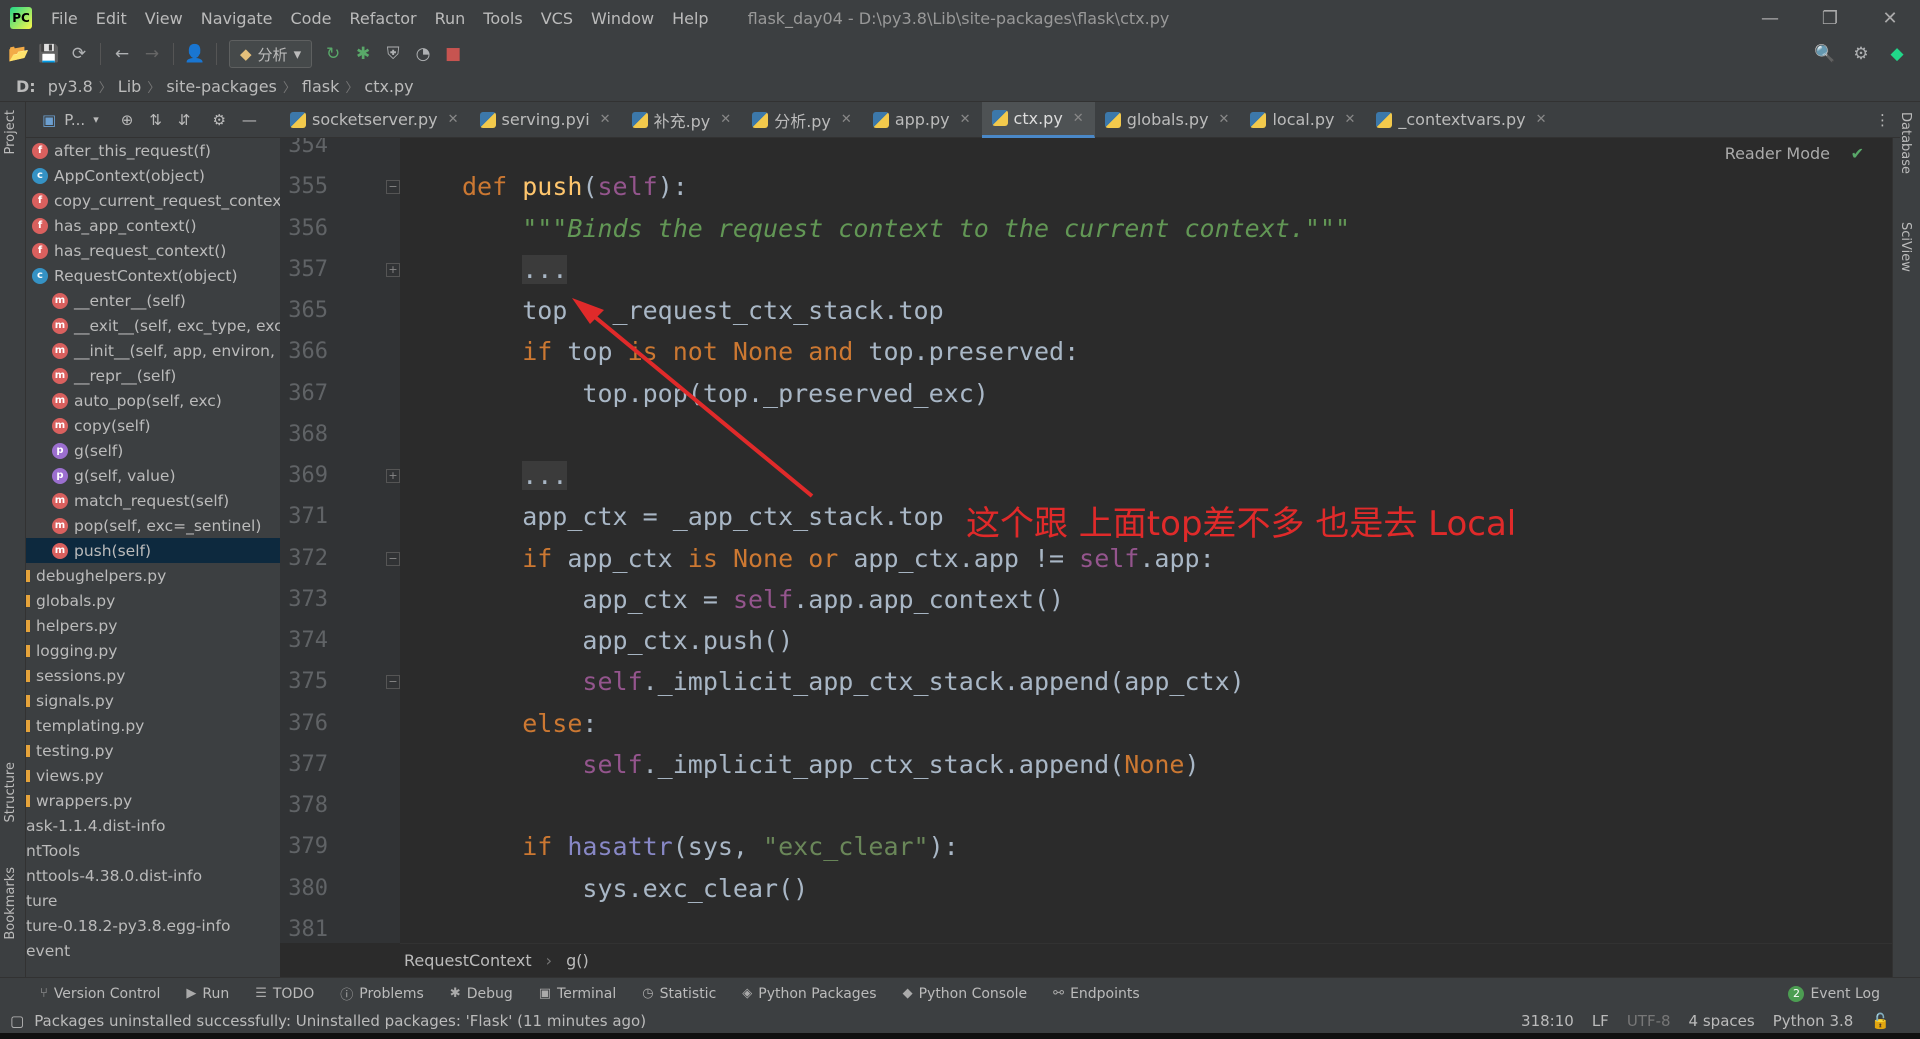  I want to click on editor-tab: serving.pyi ✕, so click(546, 120).